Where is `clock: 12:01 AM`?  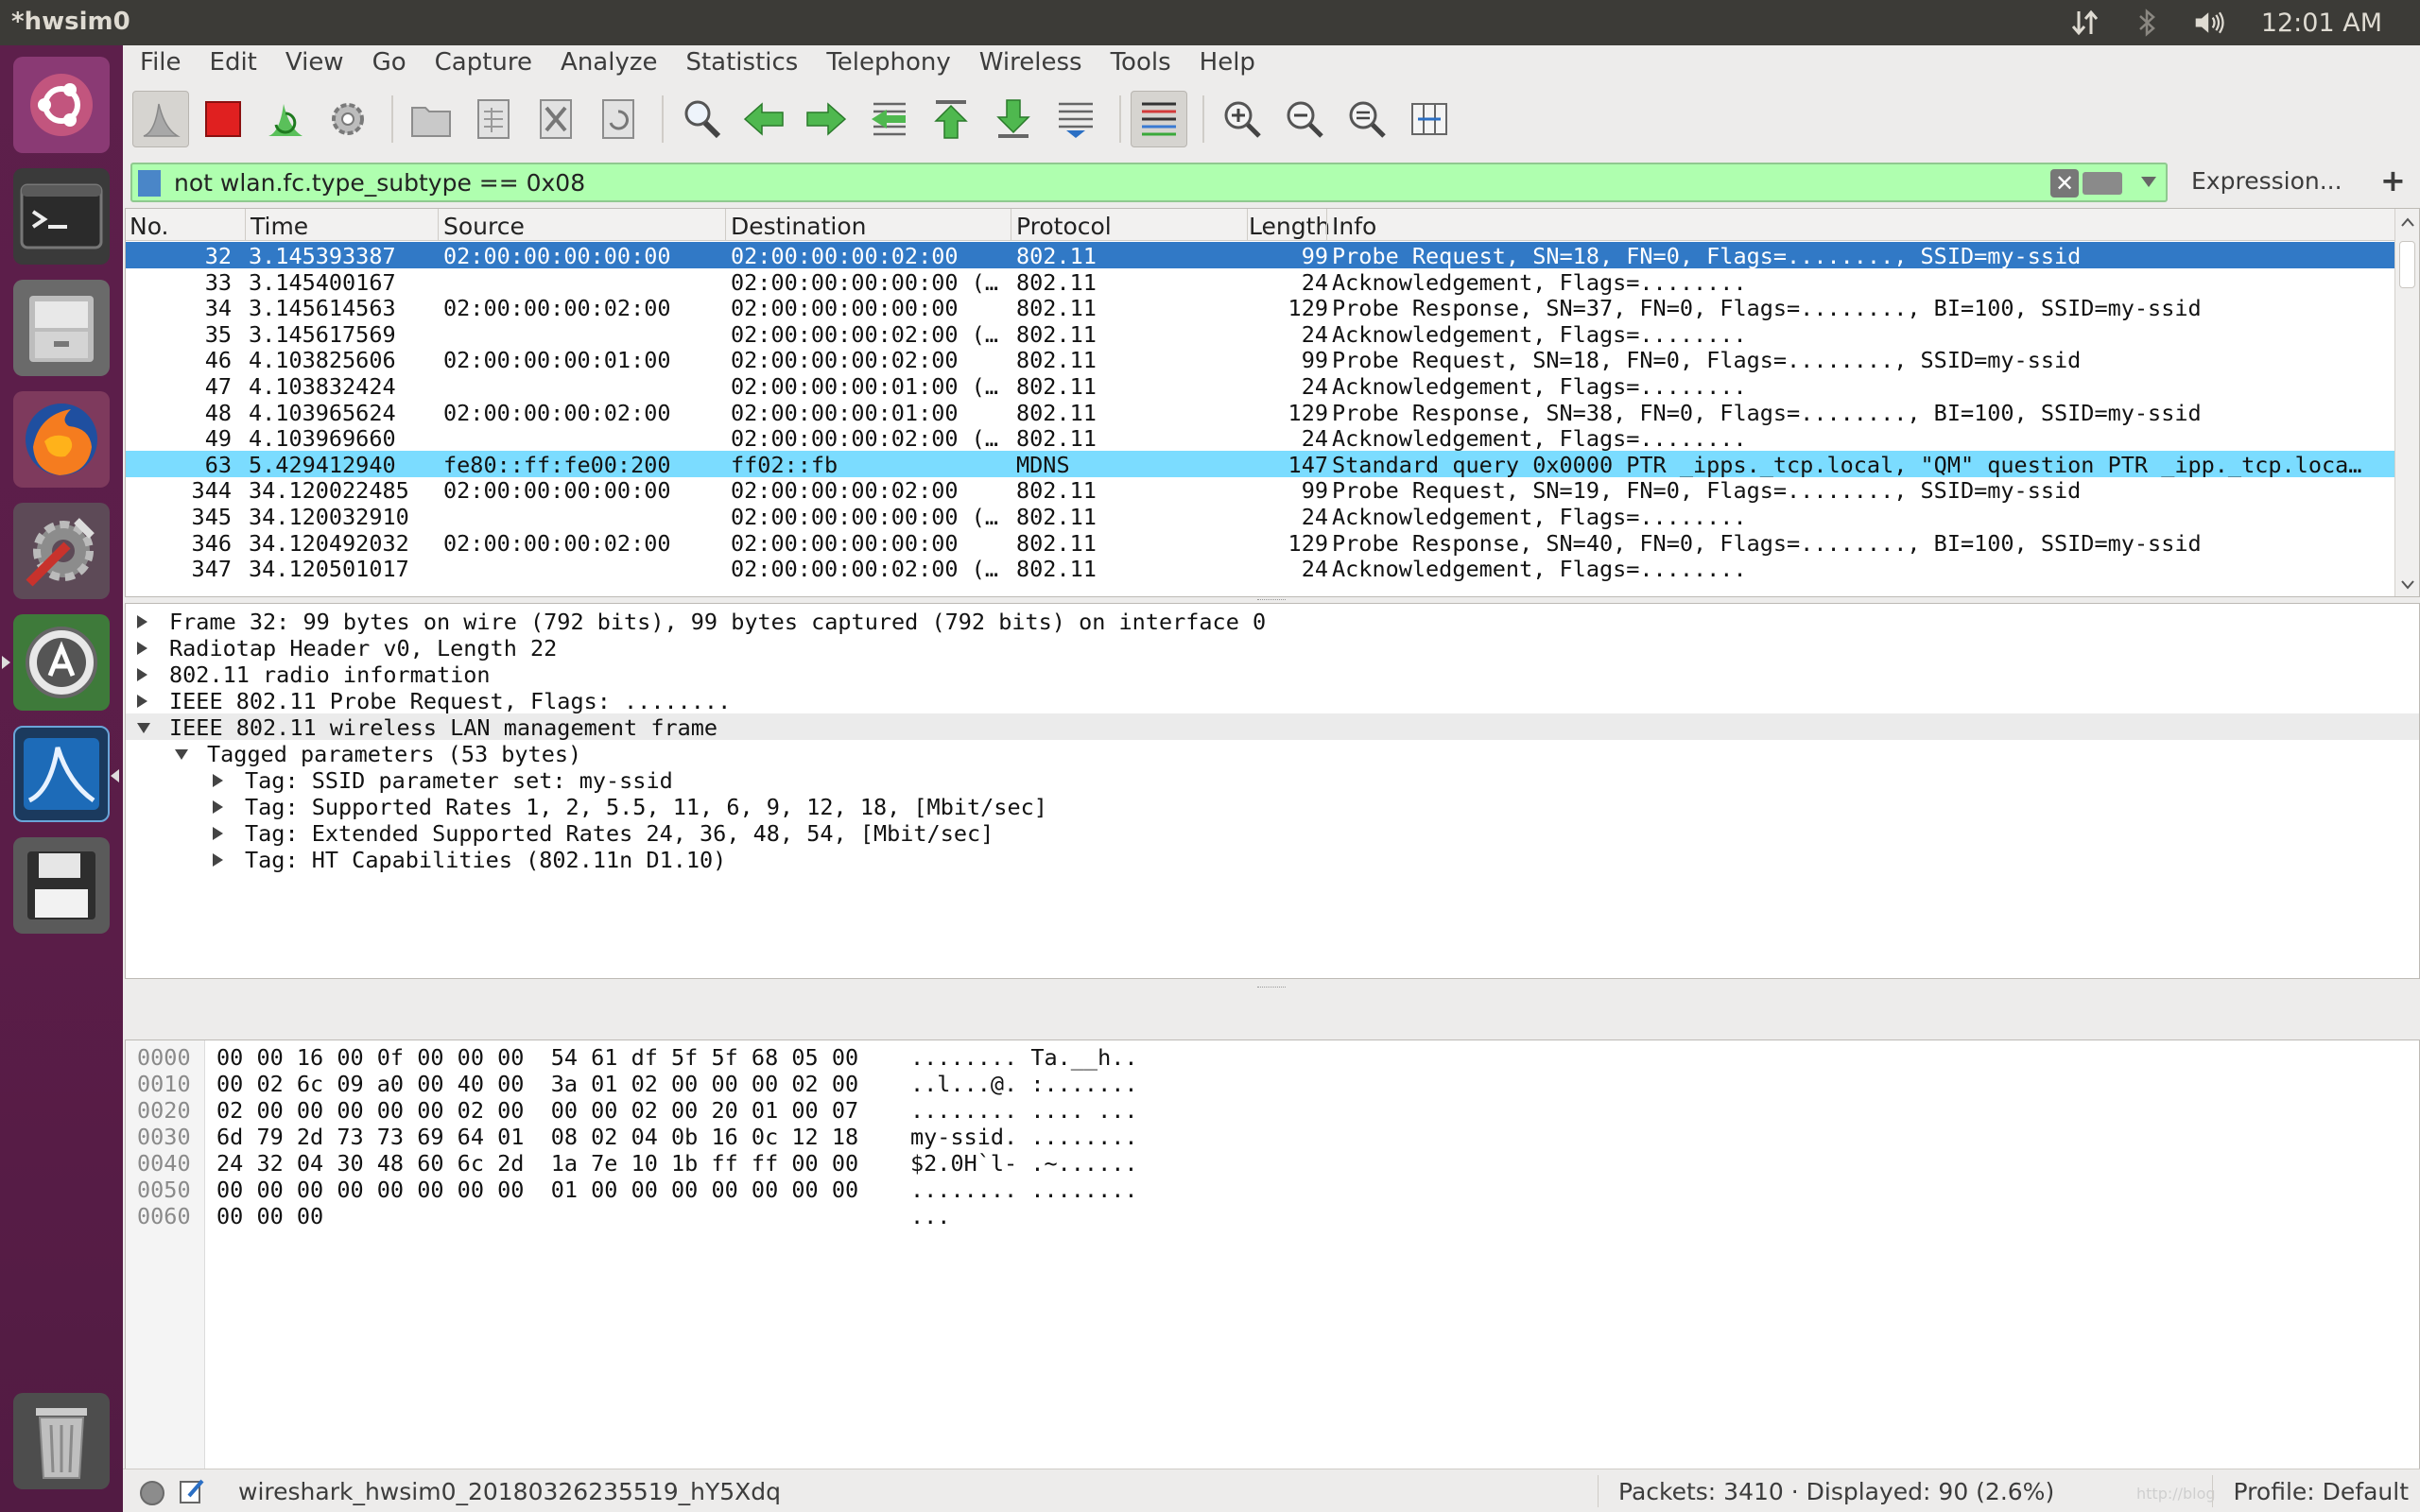
clock: 12:01 AM is located at coordinates (2321, 23).